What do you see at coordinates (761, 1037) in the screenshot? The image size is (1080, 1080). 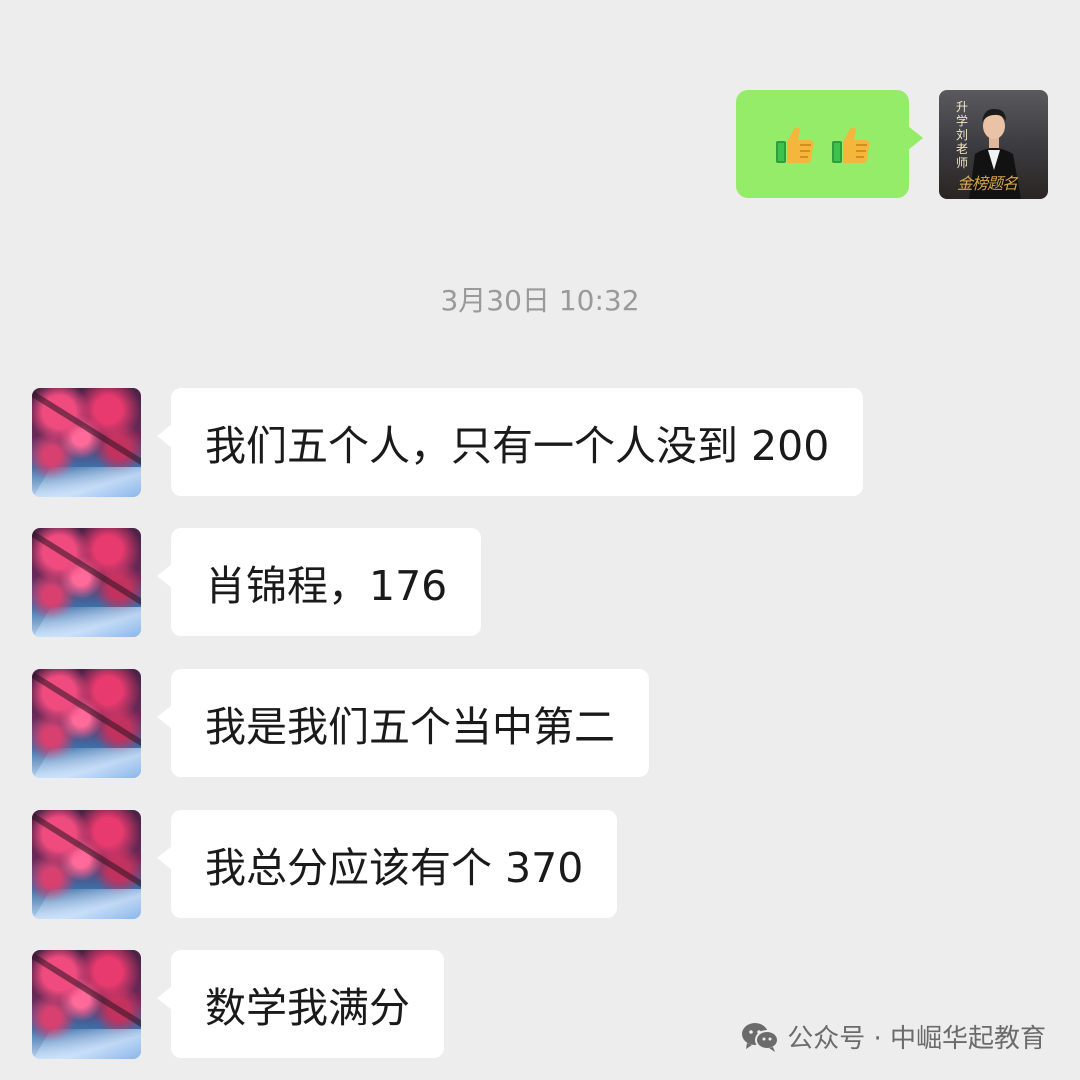 I see `wechat-icon` at bounding box center [761, 1037].